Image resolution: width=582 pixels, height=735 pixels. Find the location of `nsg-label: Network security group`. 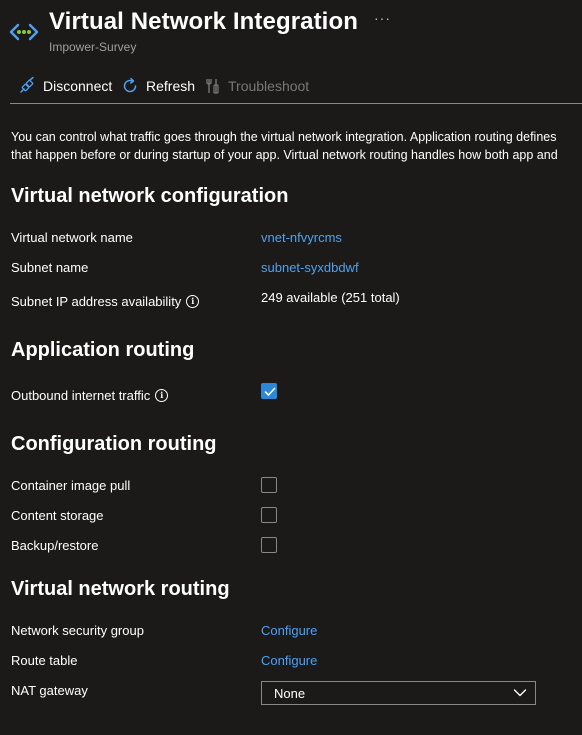

nsg-label: Network security group is located at coordinates (77, 630).